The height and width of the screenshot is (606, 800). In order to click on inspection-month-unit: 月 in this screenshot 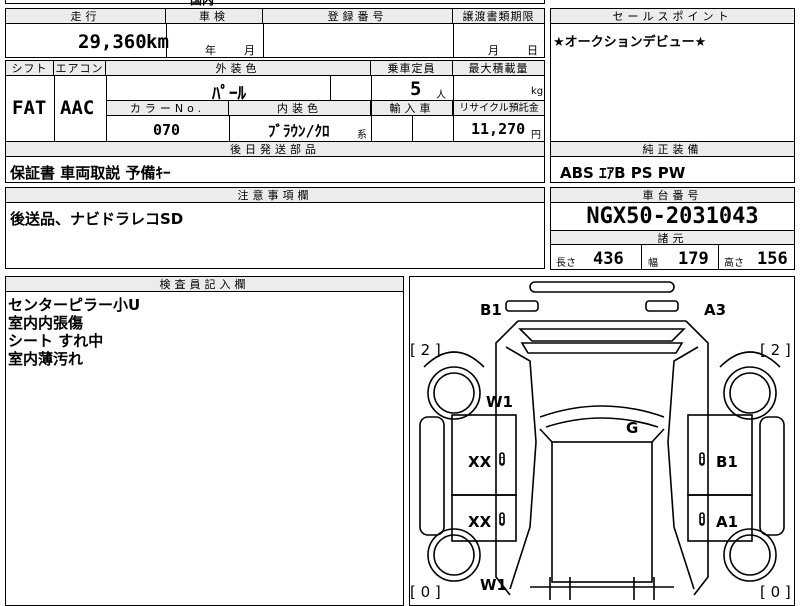, I will do `click(249, 50)`.